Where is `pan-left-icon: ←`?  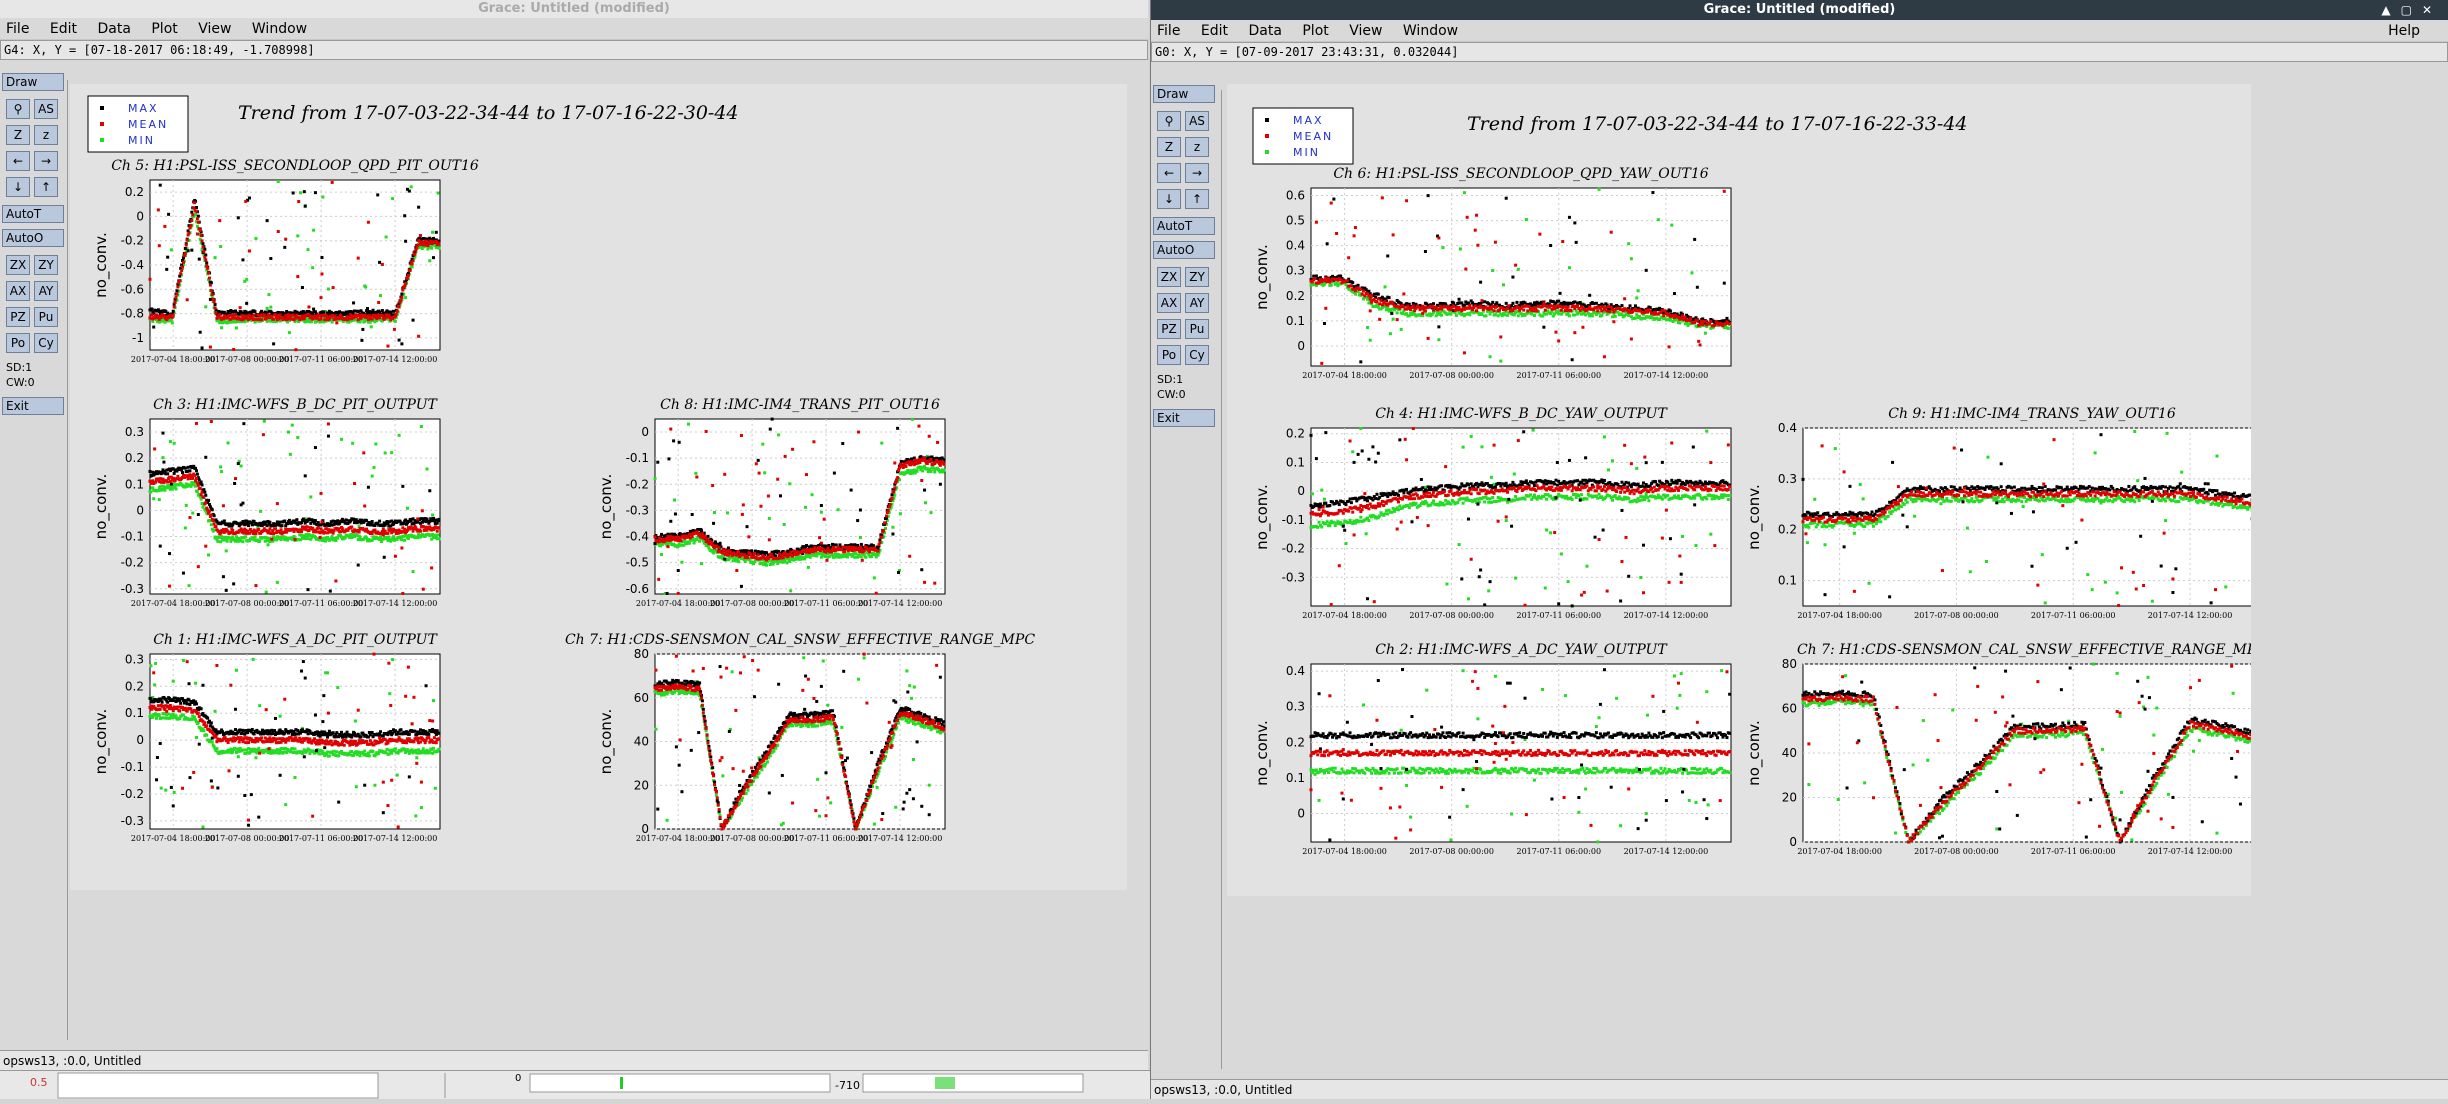
pan-left-icon: ← is located at coordinates (18, 161).